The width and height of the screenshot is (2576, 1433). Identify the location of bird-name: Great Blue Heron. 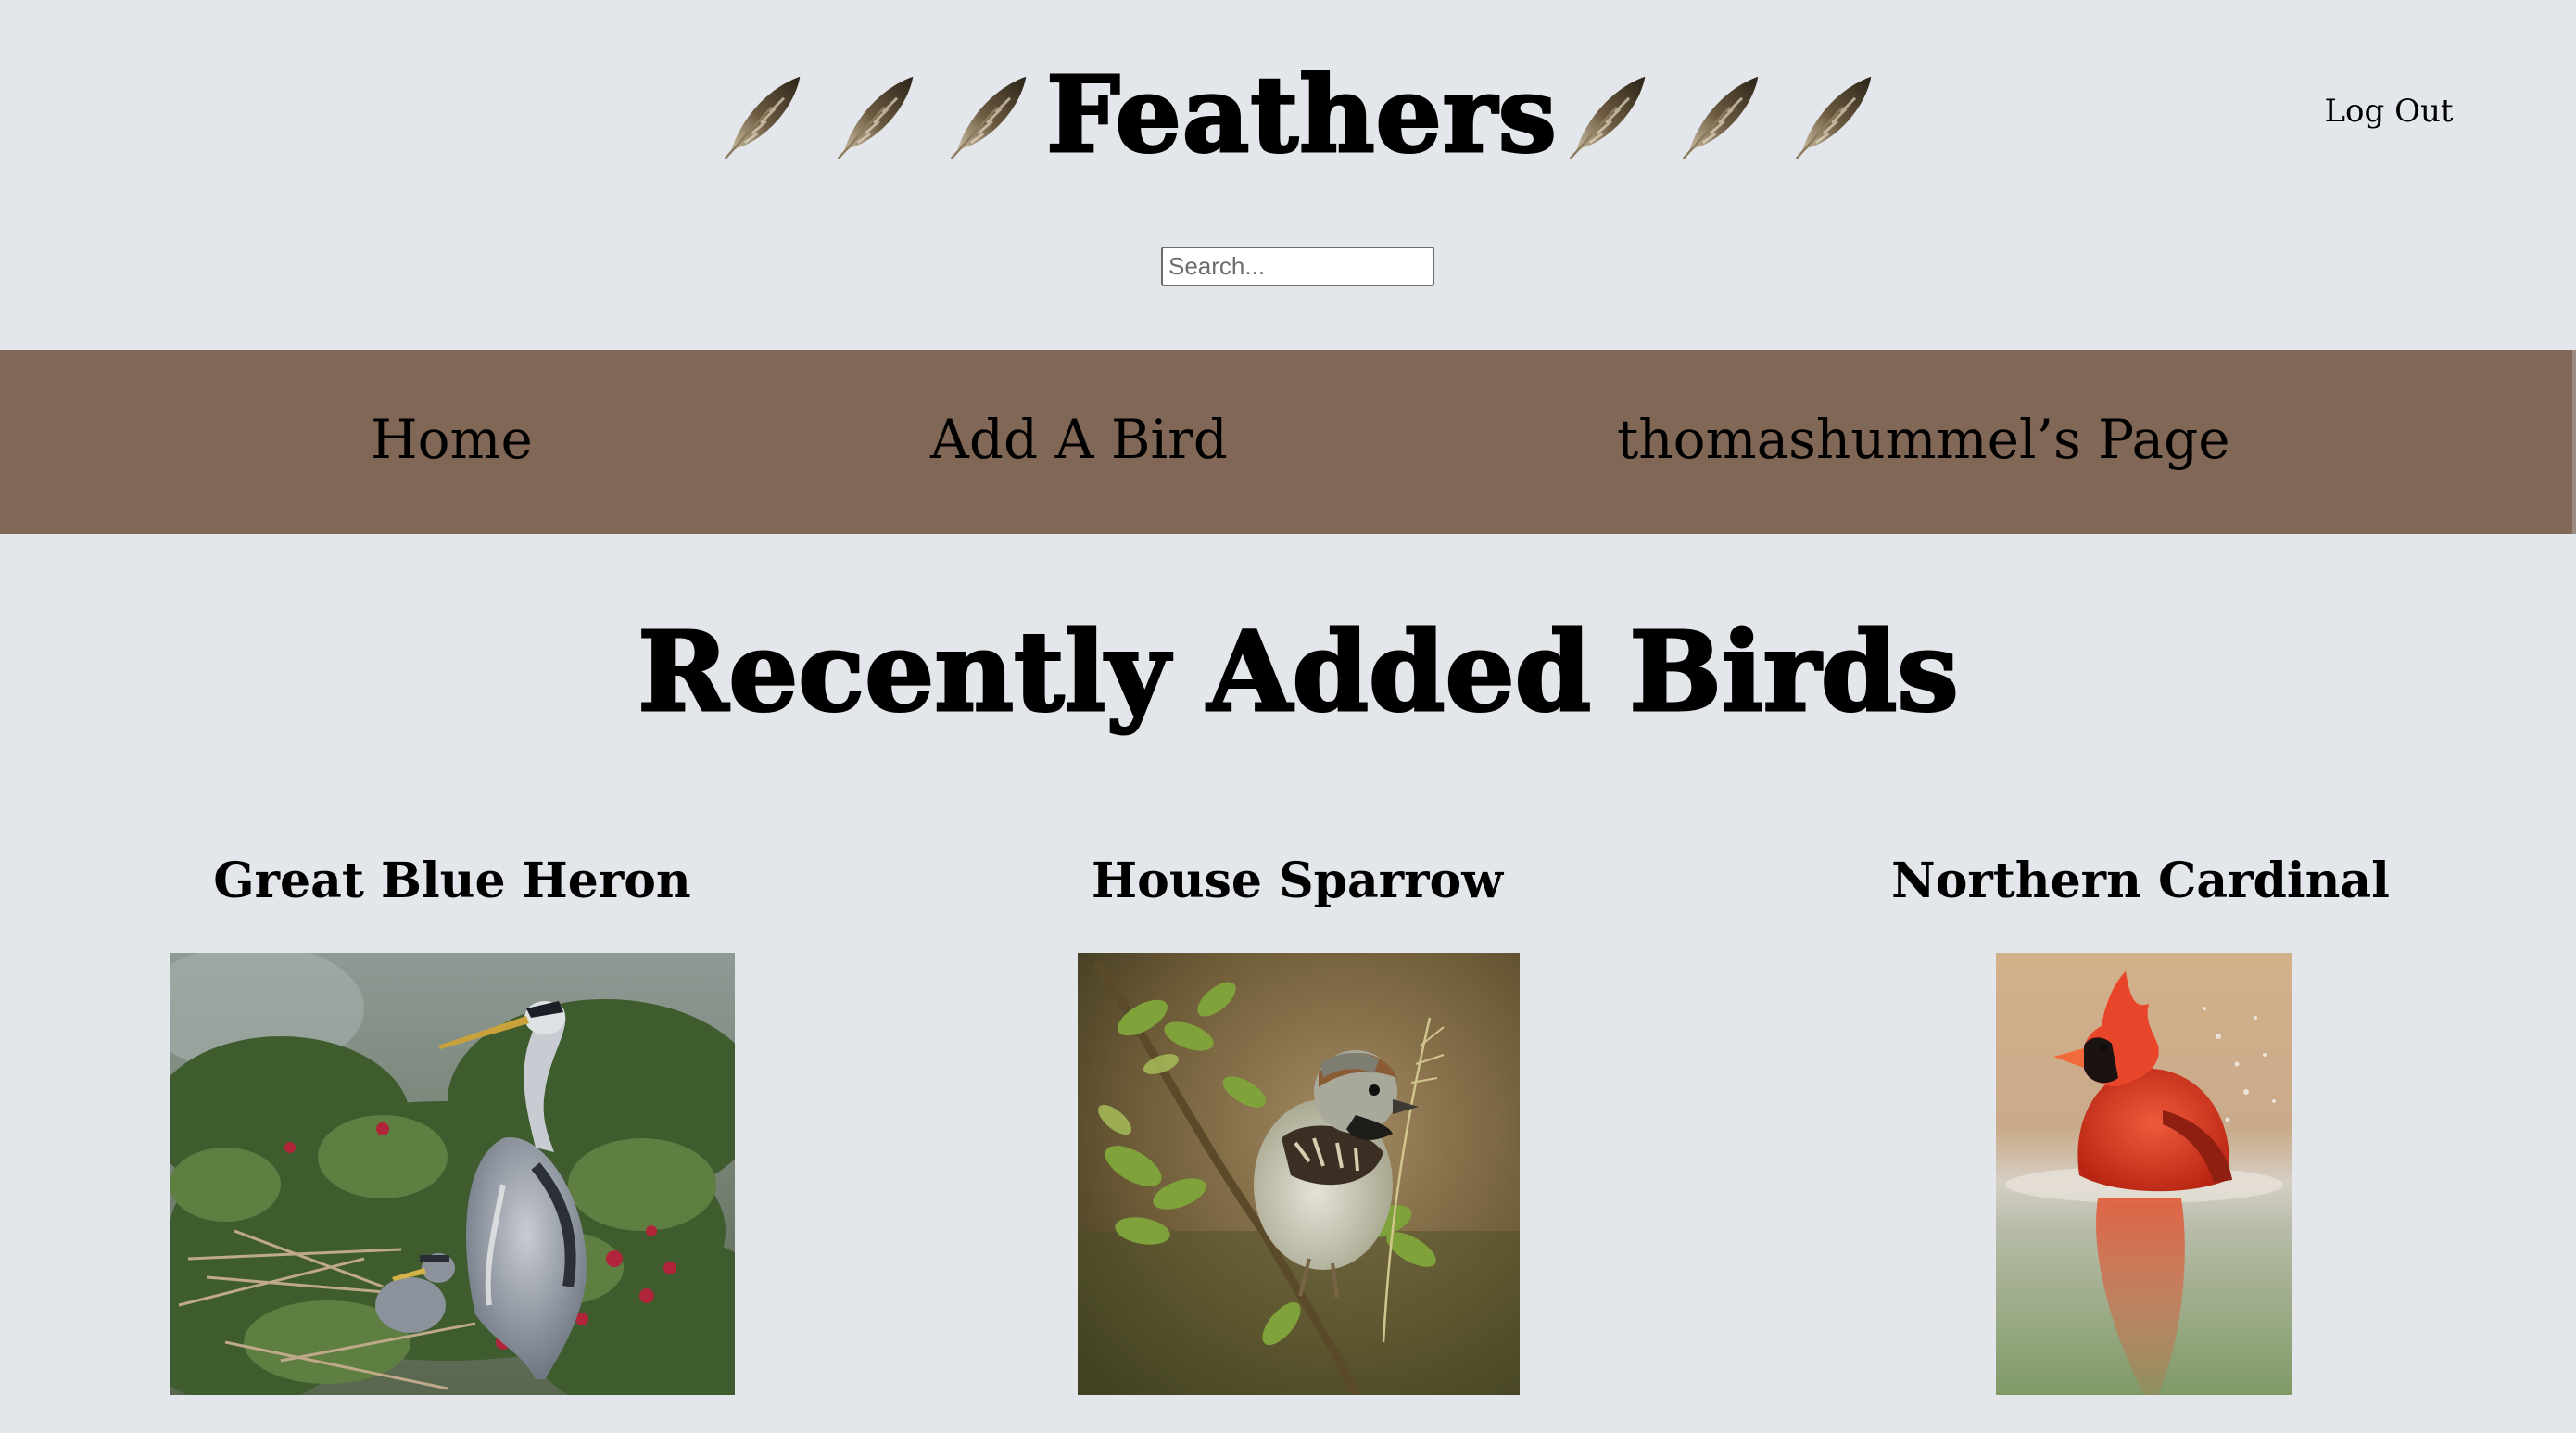
(452, 882).